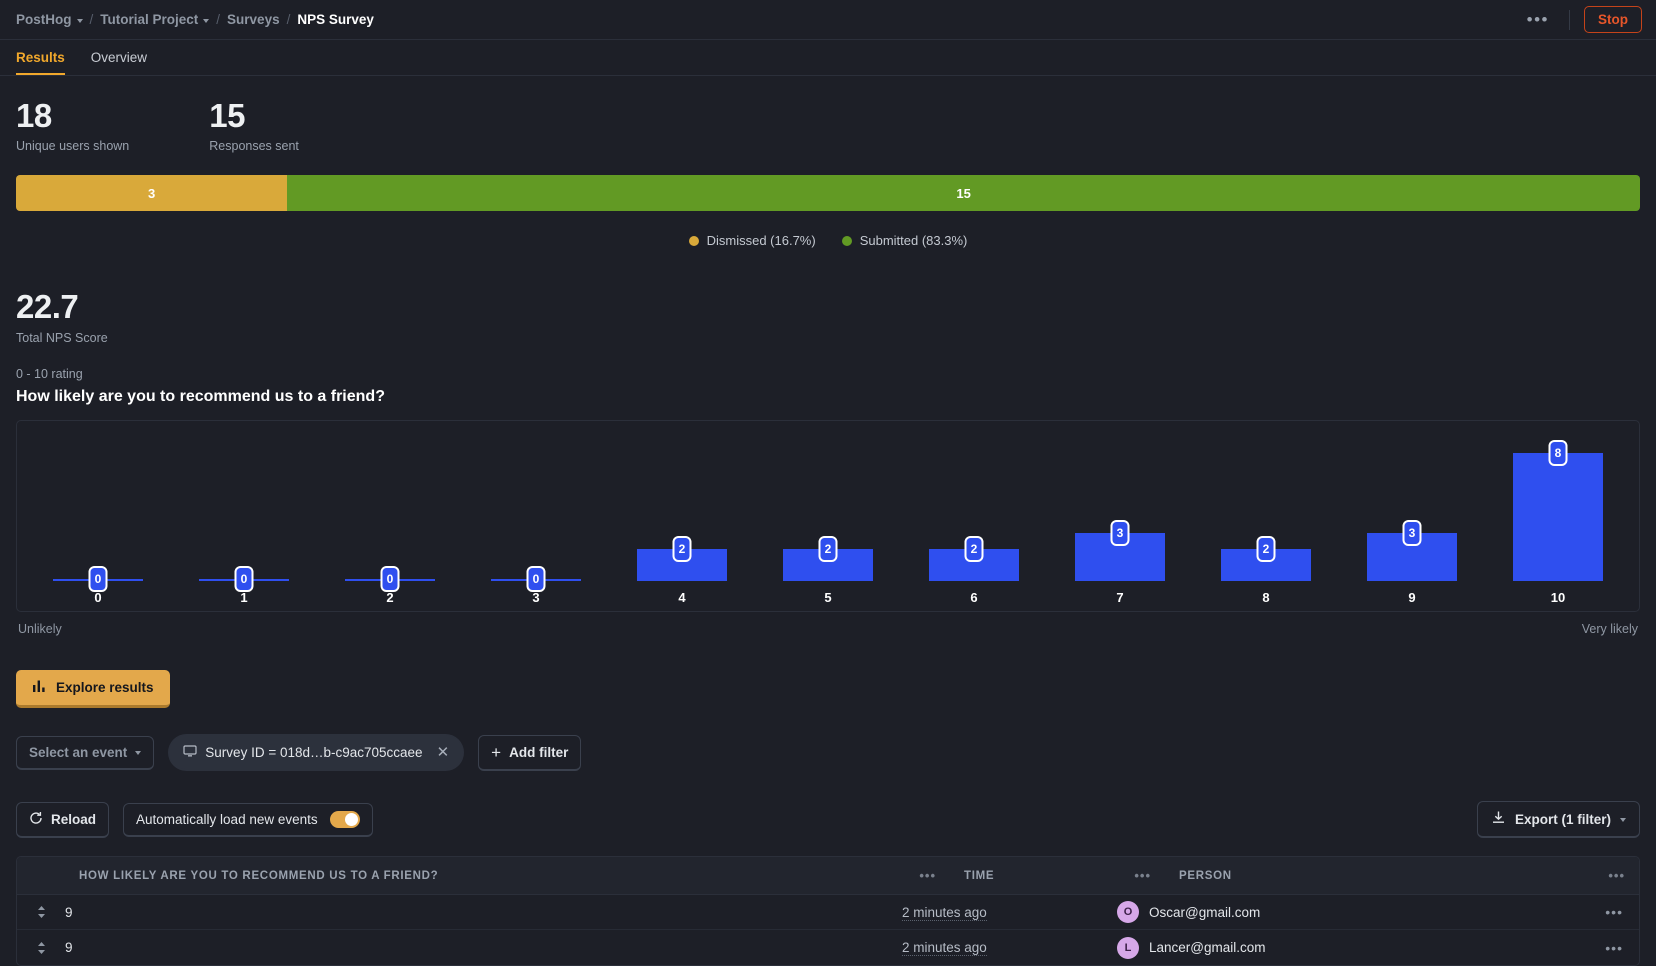  Describe the element at coordinates (1205, 912) in the screenshot. I see `person-email: Oscar@gmail.com` at that location.